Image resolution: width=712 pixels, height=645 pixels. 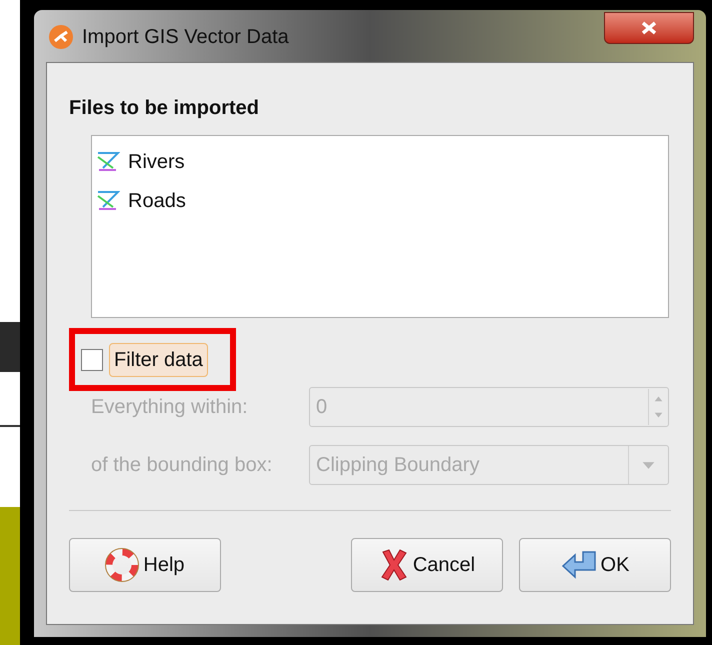 I want to click on x-mark-icon, so click(x=393, y=565).